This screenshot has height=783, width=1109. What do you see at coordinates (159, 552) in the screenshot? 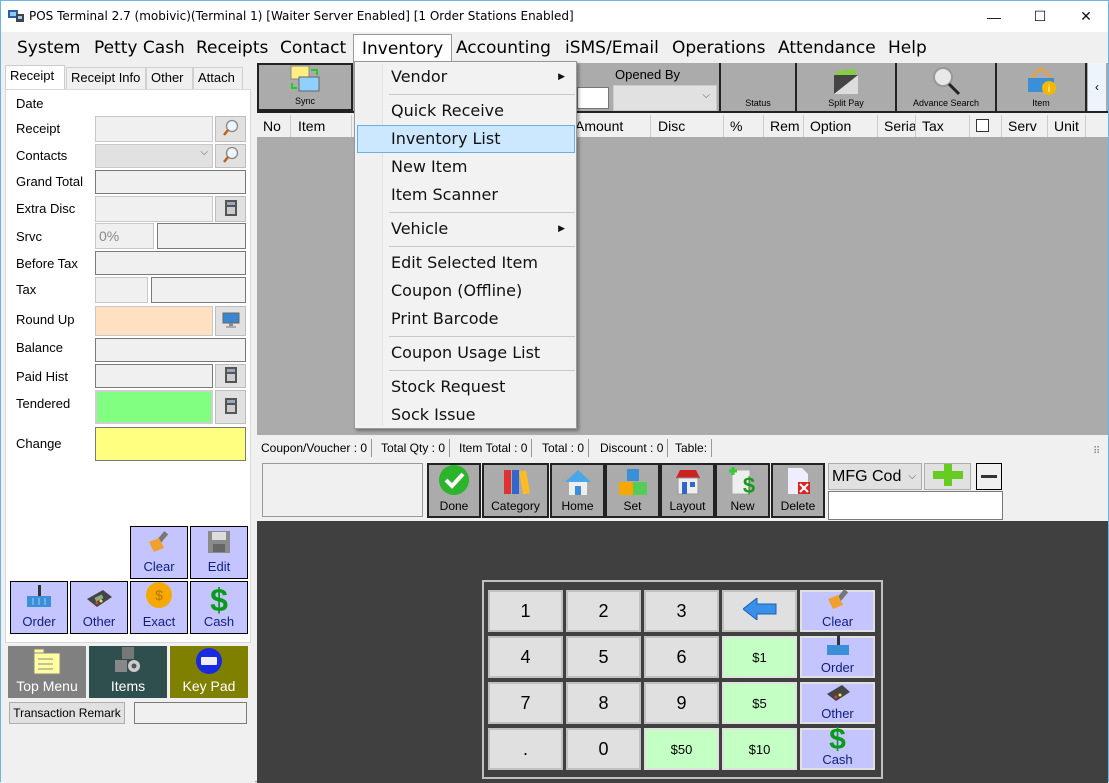
I see `clear-button: Clear` at bounding box center [159, 552].